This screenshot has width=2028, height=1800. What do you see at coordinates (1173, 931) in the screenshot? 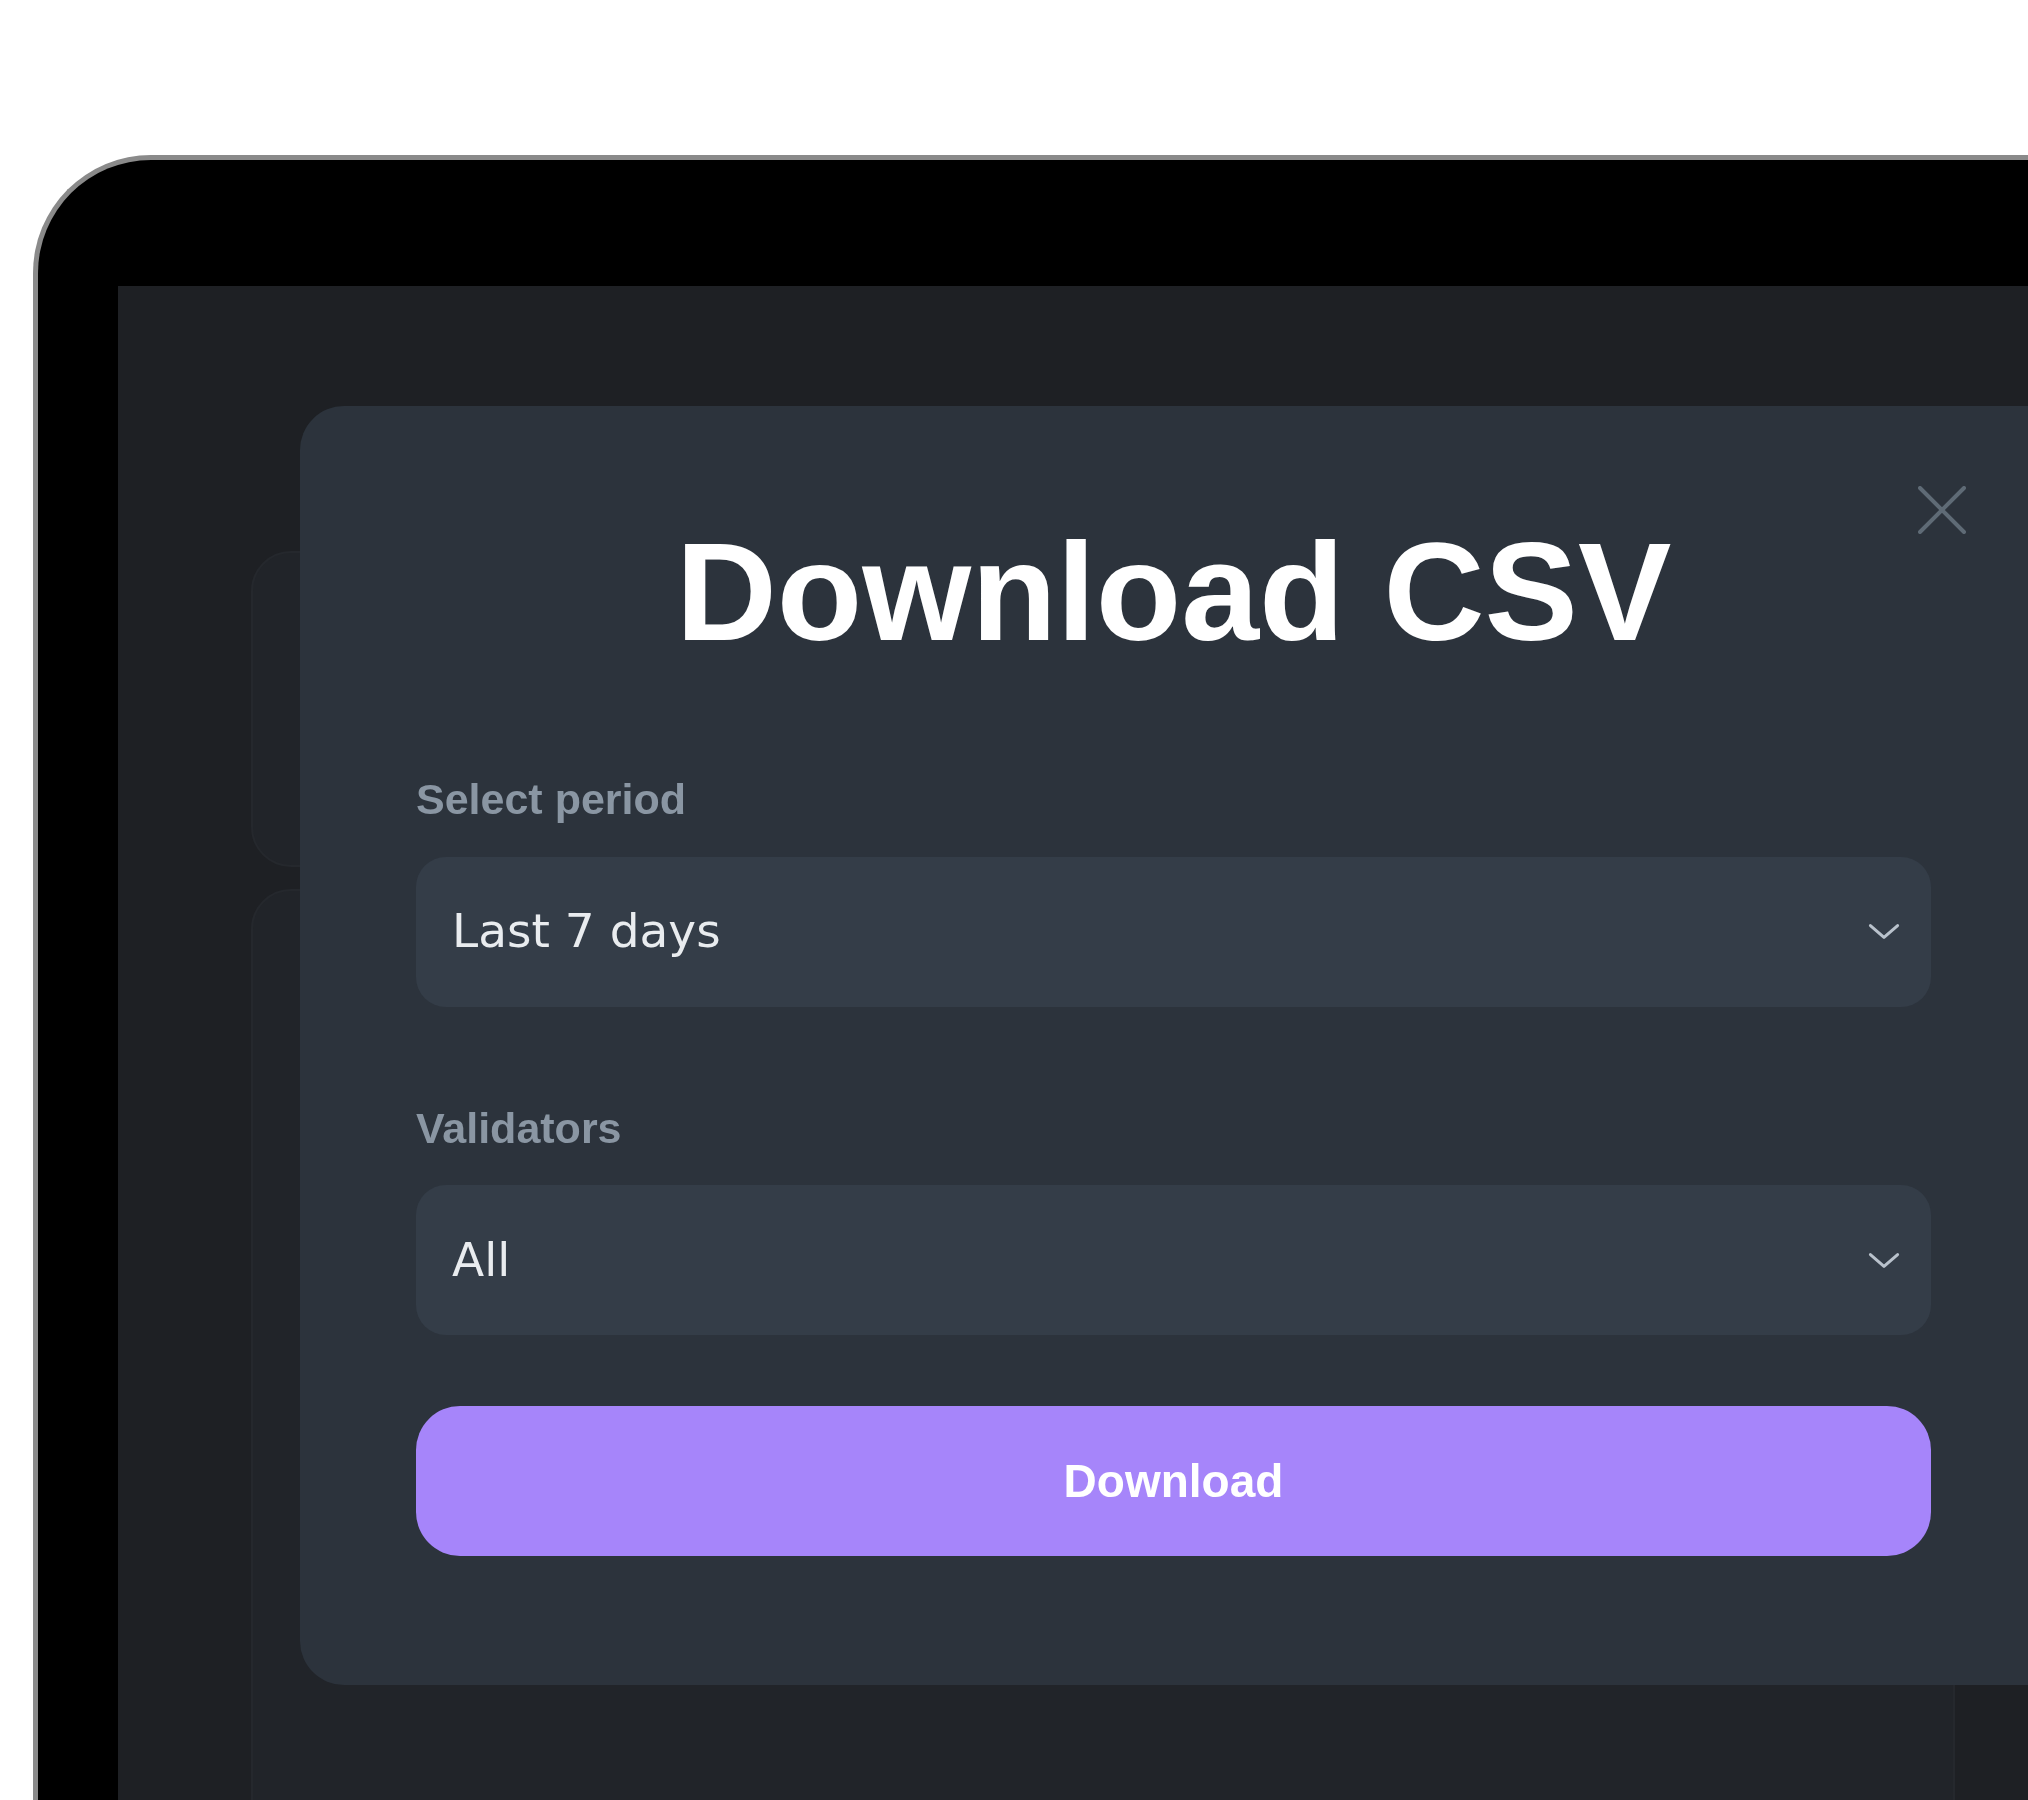
I see `dropdown-field: Last 7 days` at bounding box center [1173, 931].